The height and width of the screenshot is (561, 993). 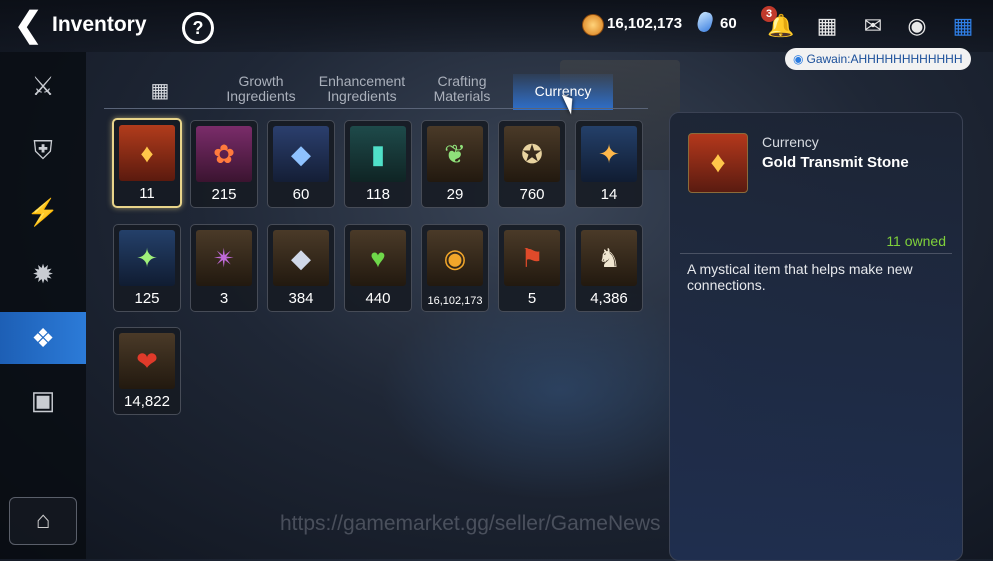 I want to click on item-slot-blue-crystal: ◆ 60, so click(x=301, y=164).